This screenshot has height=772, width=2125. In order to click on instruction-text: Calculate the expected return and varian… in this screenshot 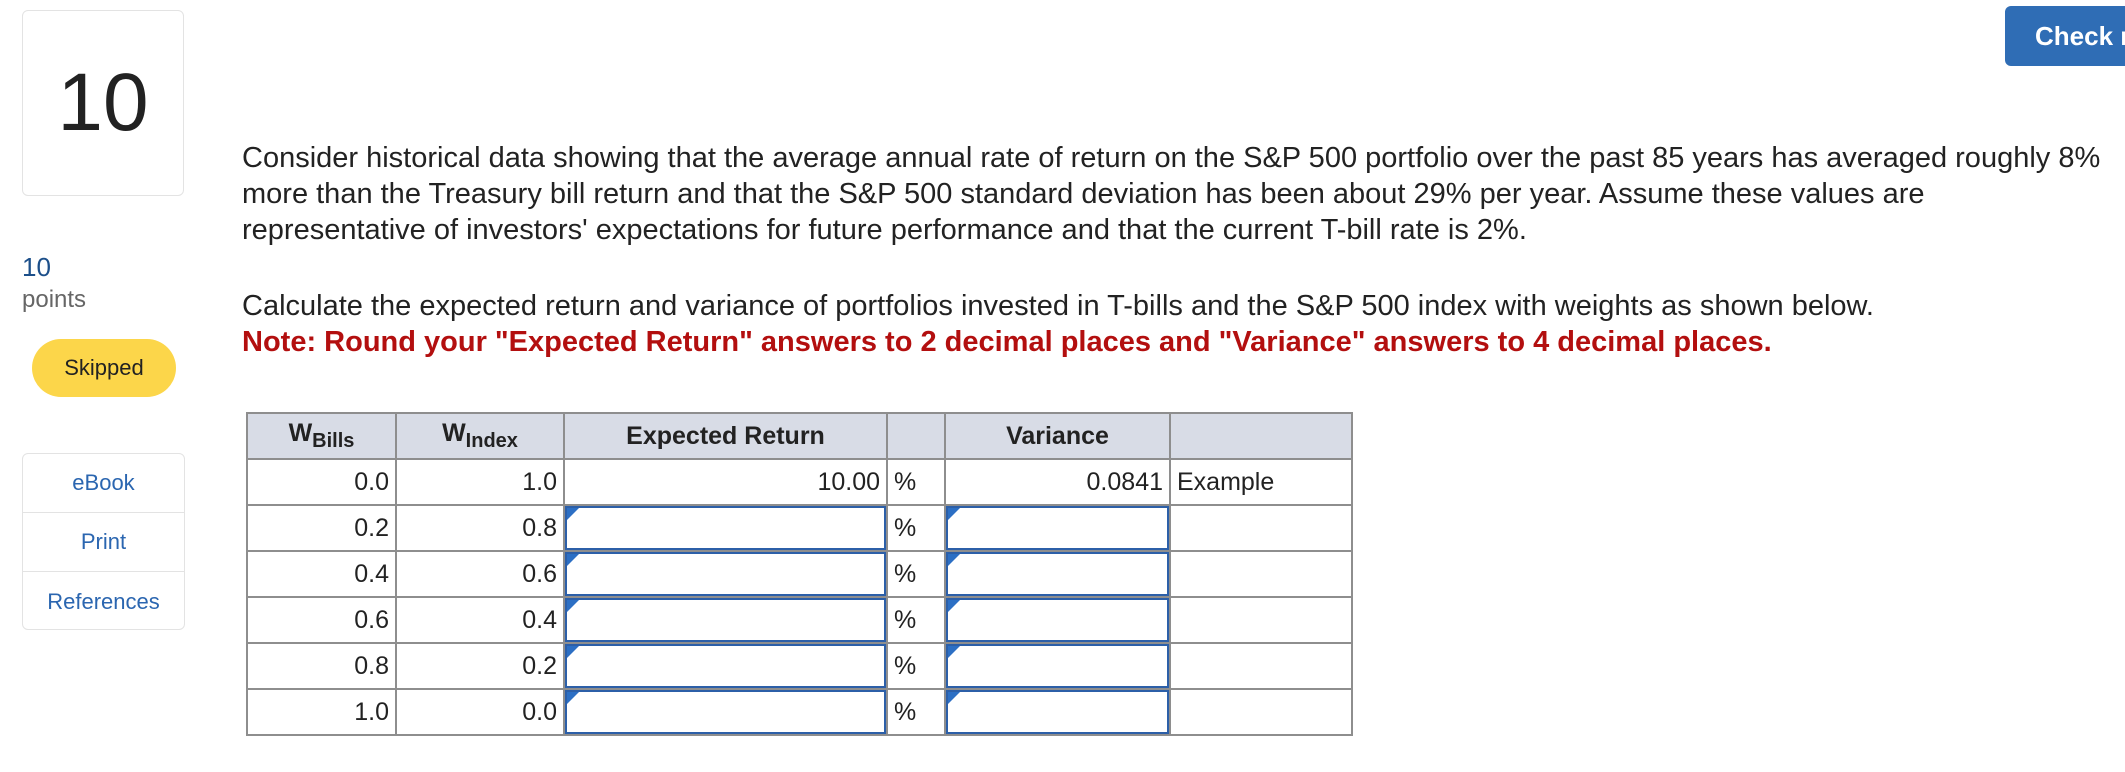, I will do `click(1058, 306)`.